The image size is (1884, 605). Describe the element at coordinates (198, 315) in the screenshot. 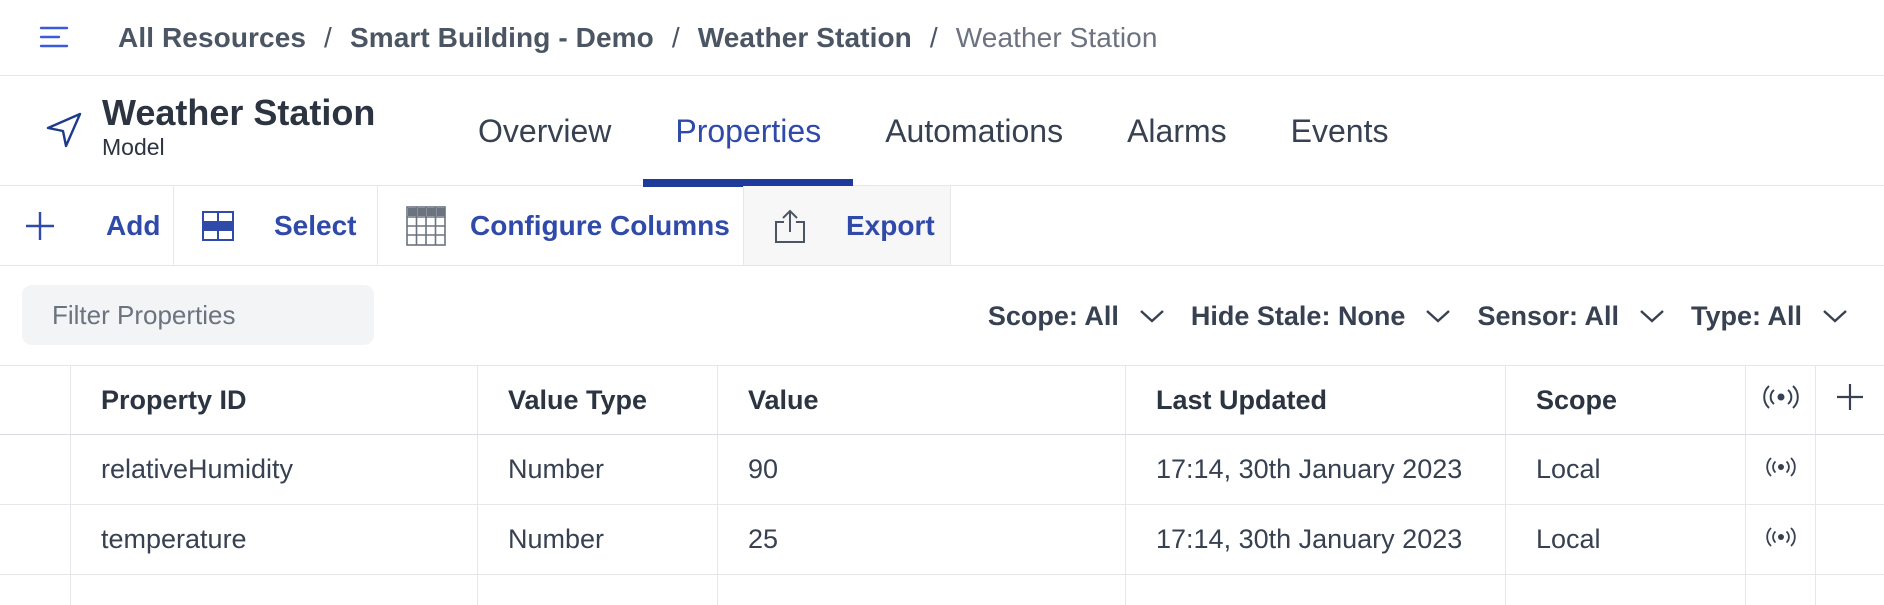

I see `filter-properties-input` at that location.